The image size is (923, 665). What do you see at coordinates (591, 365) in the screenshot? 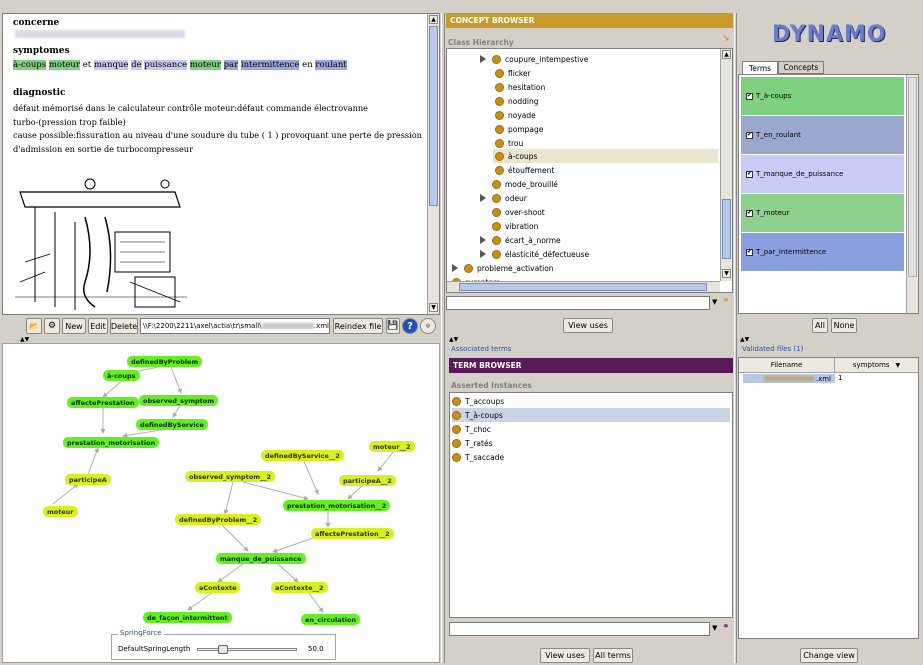
I see `term-browser-header: TERM BROWSER` at bounding box center [591, 365].